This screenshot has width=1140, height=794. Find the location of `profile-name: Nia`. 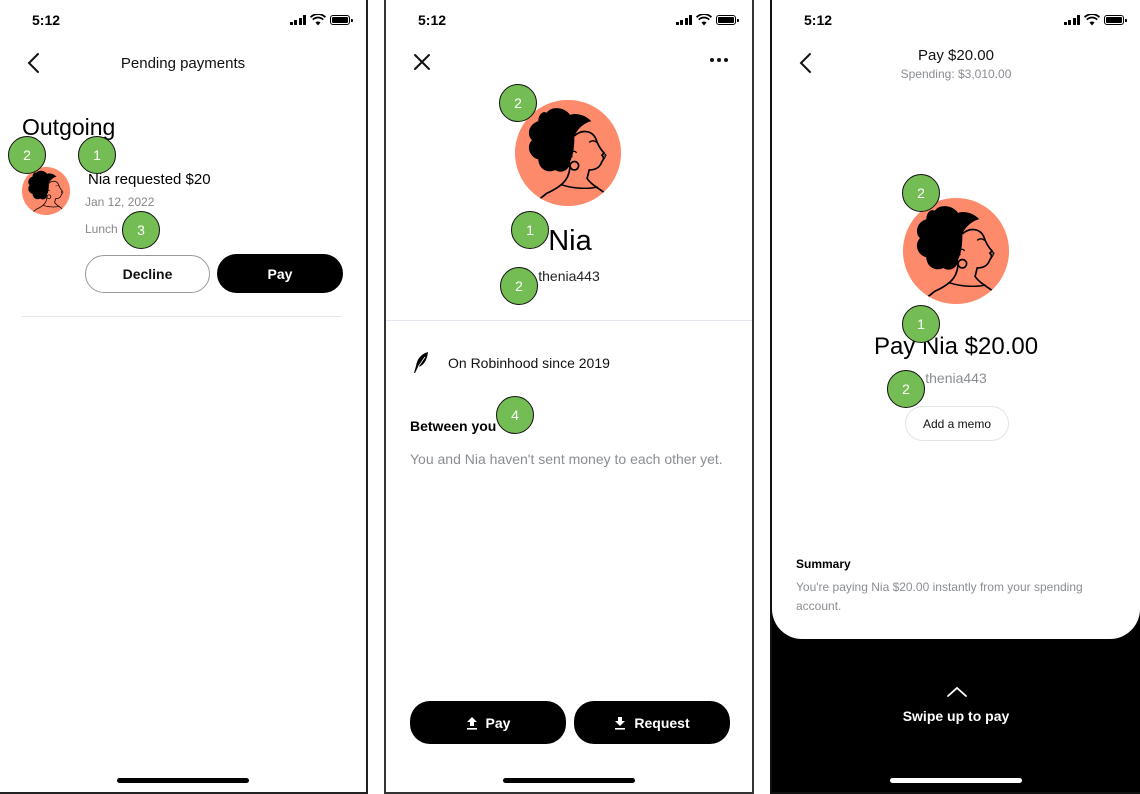

profile-name: Nia is located at coordinates (570, 241).